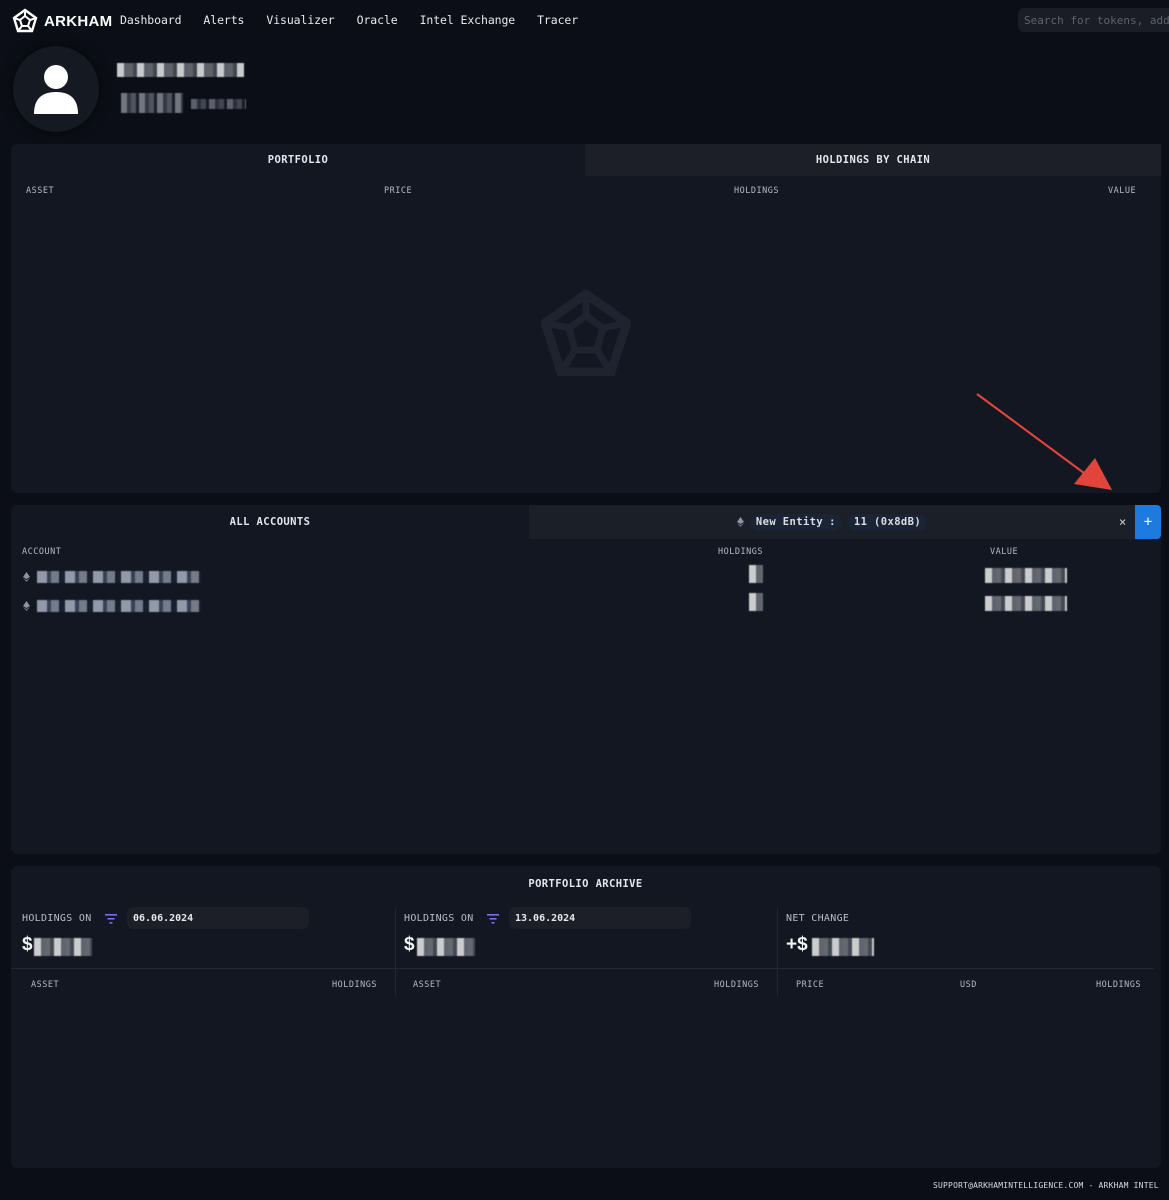  Describe the element at coordinates (223, 20) in the screenshot. I see `nav-alerts: Alerts` at that location.